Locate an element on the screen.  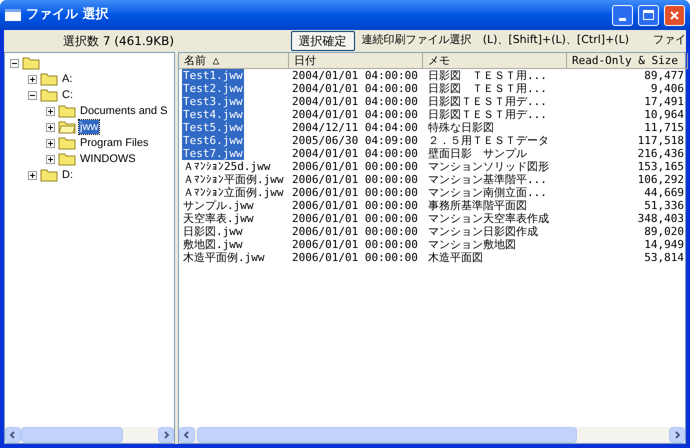
file-name: Test2.jww is located at coordinates (213, 88).